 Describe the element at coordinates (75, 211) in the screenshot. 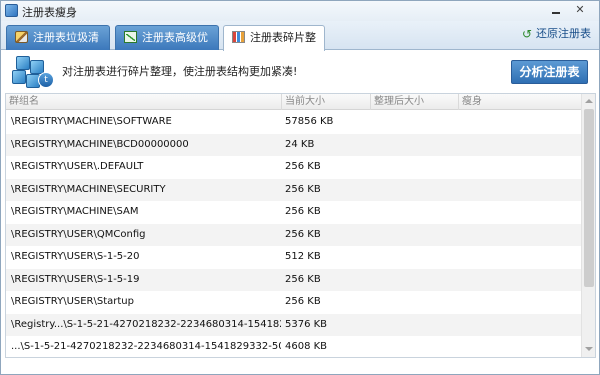

I see `cell-group-name: \REGISTRY\MACHINE\SAM` at that location.